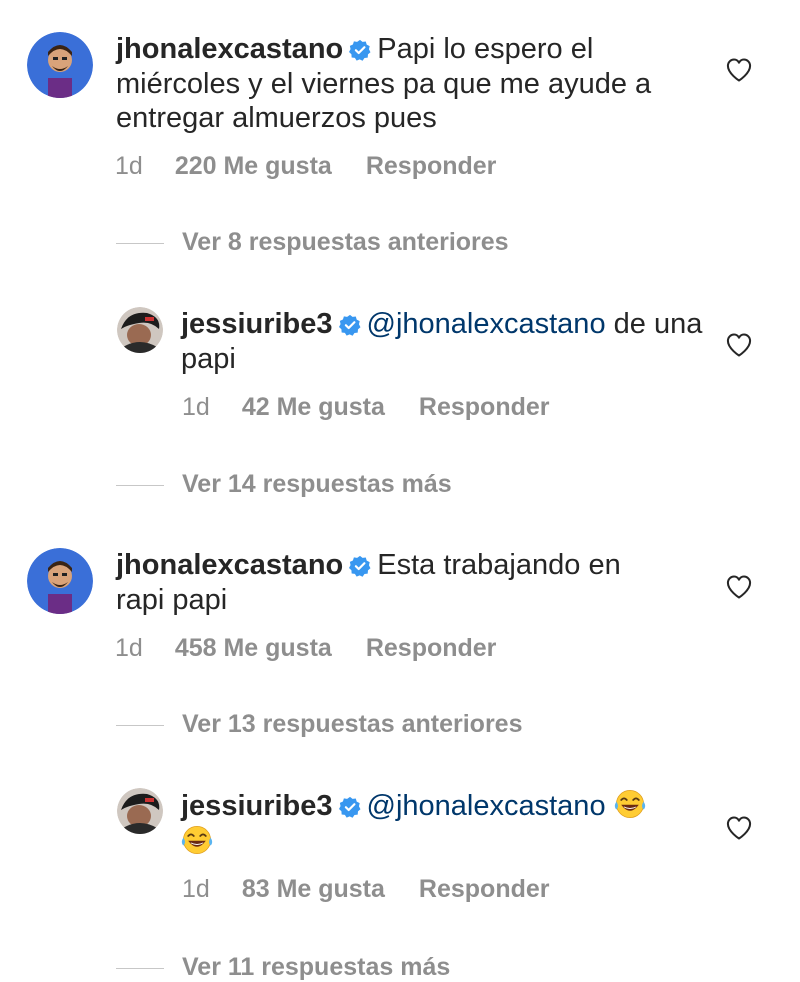 This screenshot has height=982, width=800. I want to click on view-more-replies-toggle: Ver 14 respuestas más, so click(284, 484).